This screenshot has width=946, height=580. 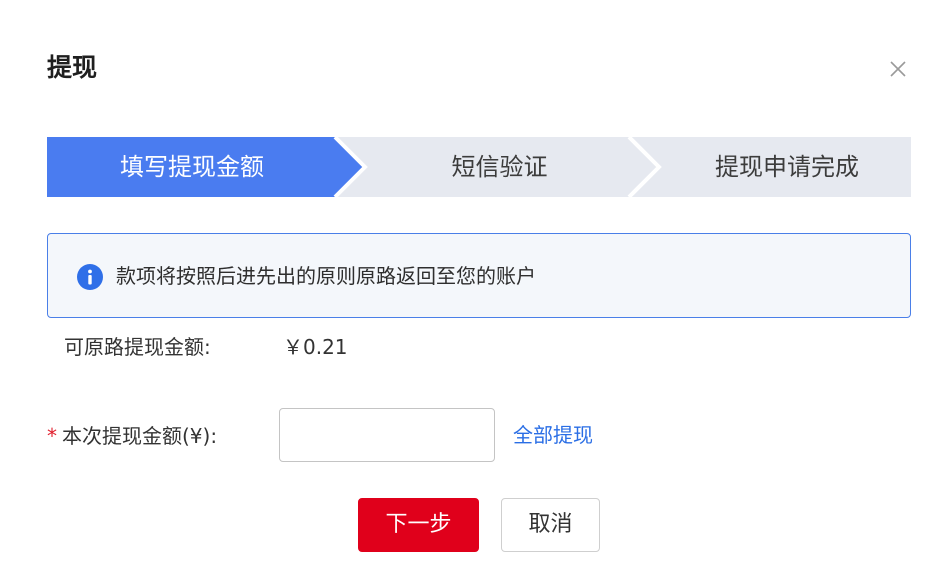 What do you see at coordinates (90, 277) in the screenshot?
I see `info-circle-icon` at bounding box center [90, 277].